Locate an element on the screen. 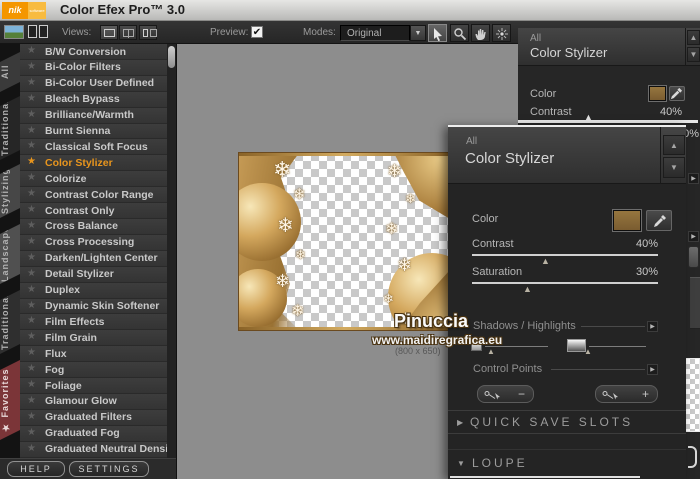  side-by-side-button is located at coordinates (148, 32).